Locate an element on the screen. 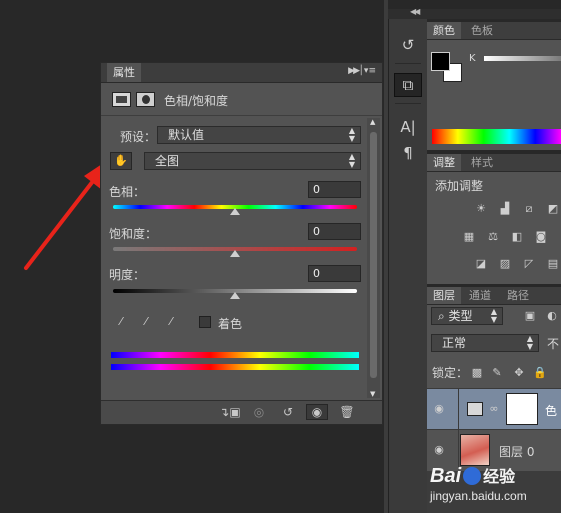 Image resolution: width=561 pixels, height=513 pixels. scroll-down-icon: ▼ is located at coordinates (372, 394).